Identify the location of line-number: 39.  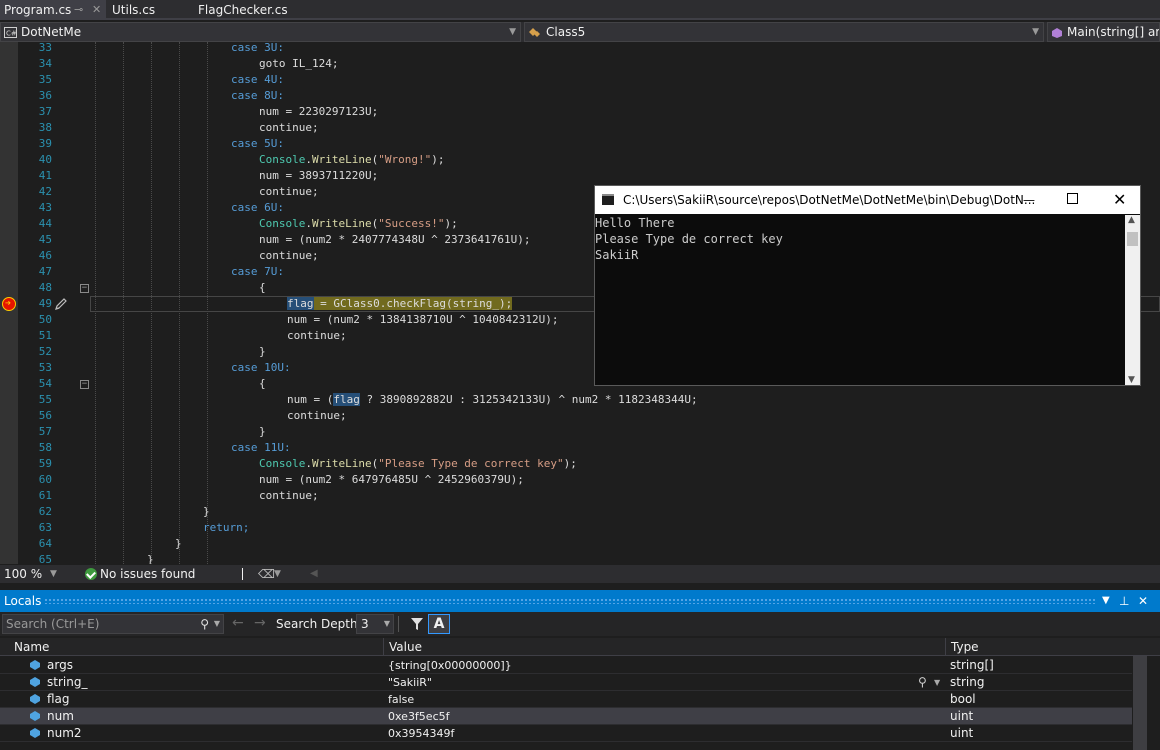
(45, 143).